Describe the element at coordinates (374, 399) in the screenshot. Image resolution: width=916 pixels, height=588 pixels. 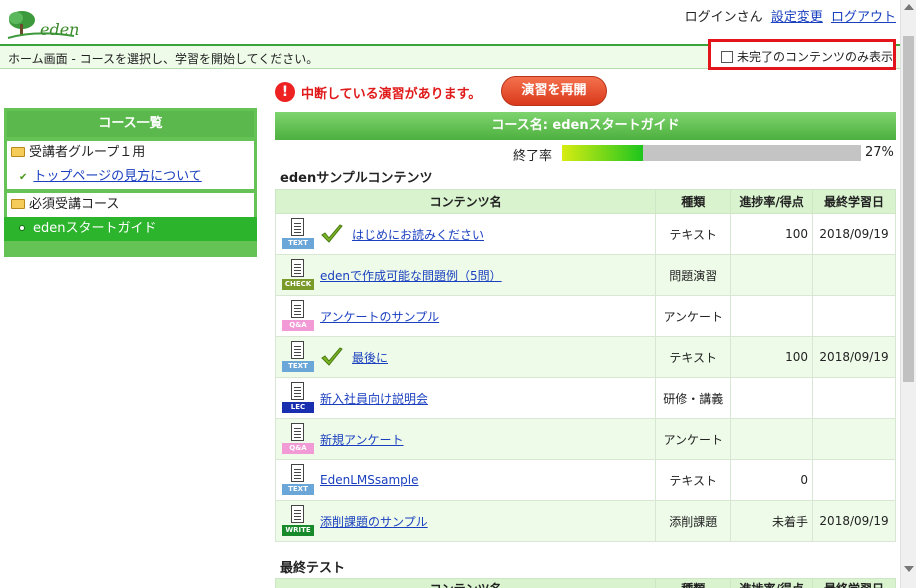
I see `content-link: 新入社員向け説明会` at that location.